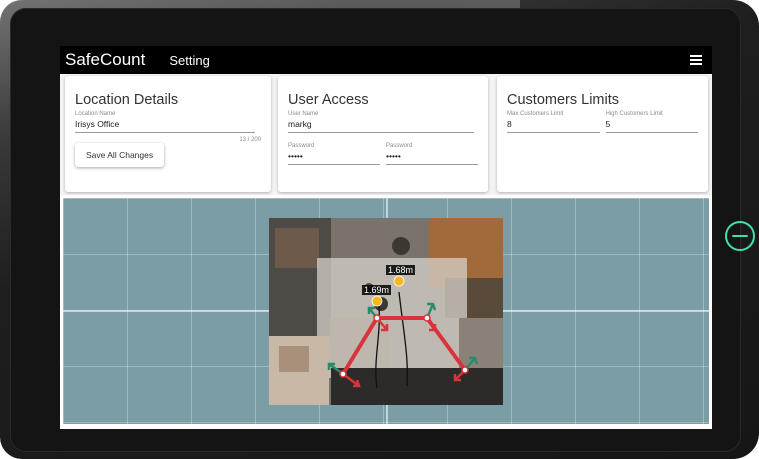  I want to click on password-input: •••••, so click(334, 157).